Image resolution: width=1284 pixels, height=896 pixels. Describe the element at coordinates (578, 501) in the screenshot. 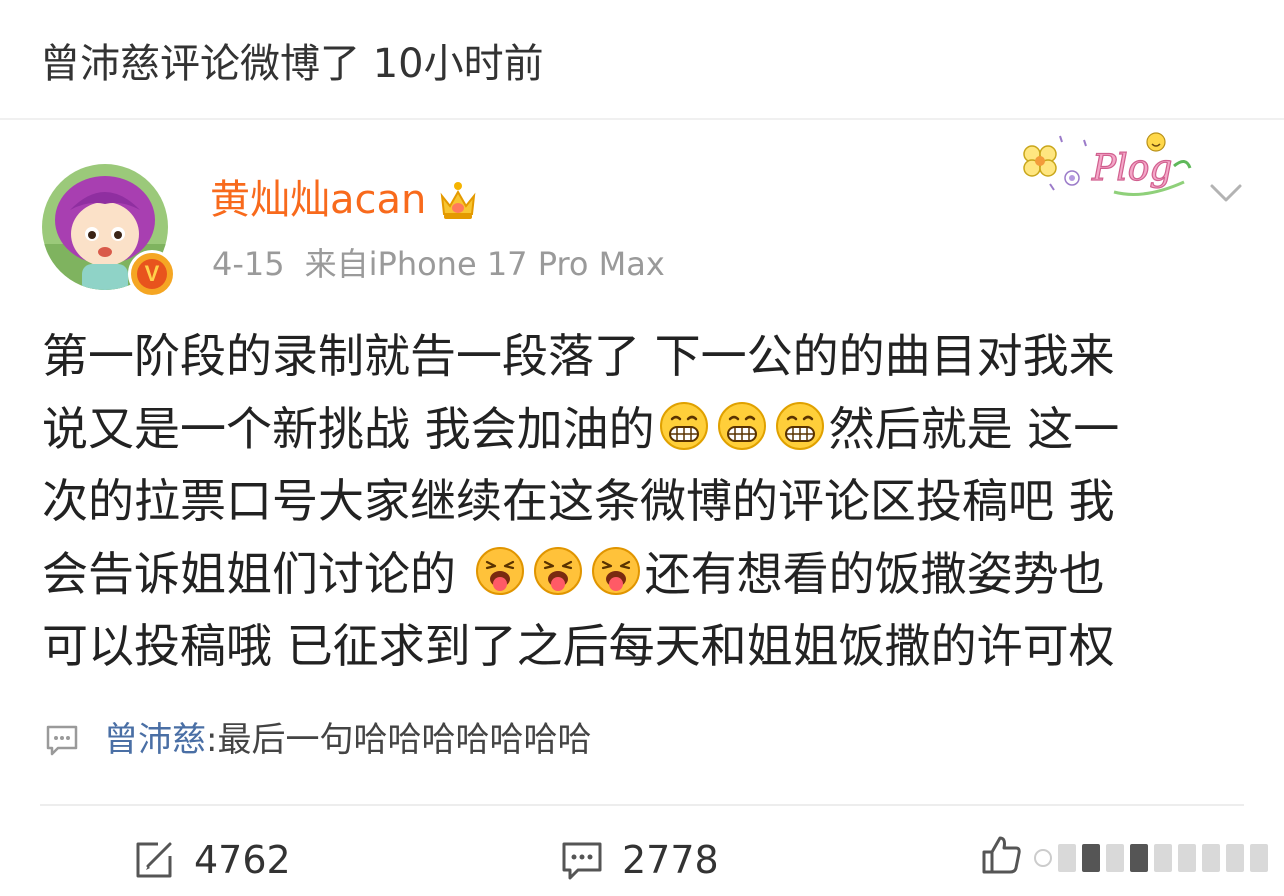

I see `post-line: 次的拉票口号大家继续在这条微博的评论区投稿吧 我` at that location.